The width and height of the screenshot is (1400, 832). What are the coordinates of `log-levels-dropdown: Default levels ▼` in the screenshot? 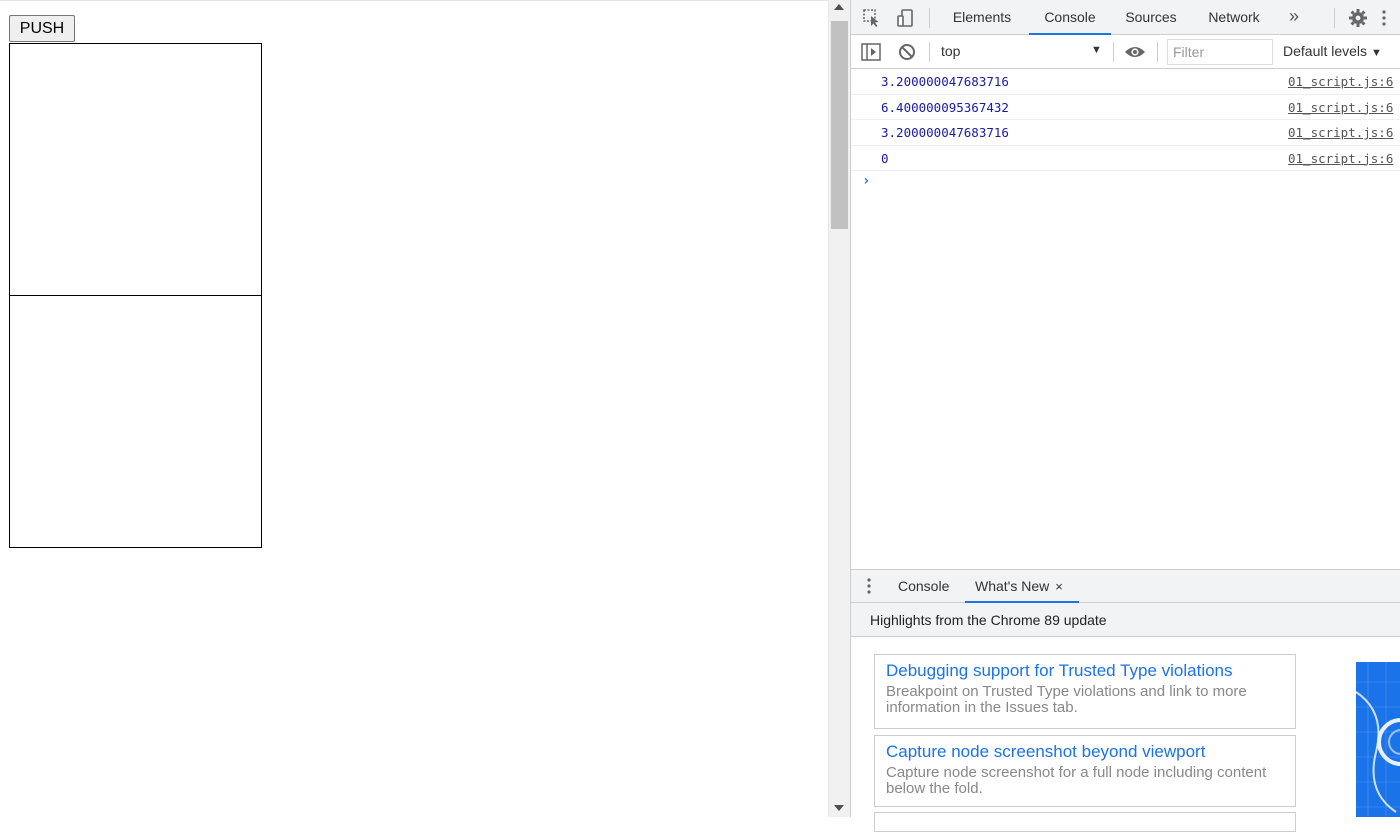 It's located at (1332, 51).